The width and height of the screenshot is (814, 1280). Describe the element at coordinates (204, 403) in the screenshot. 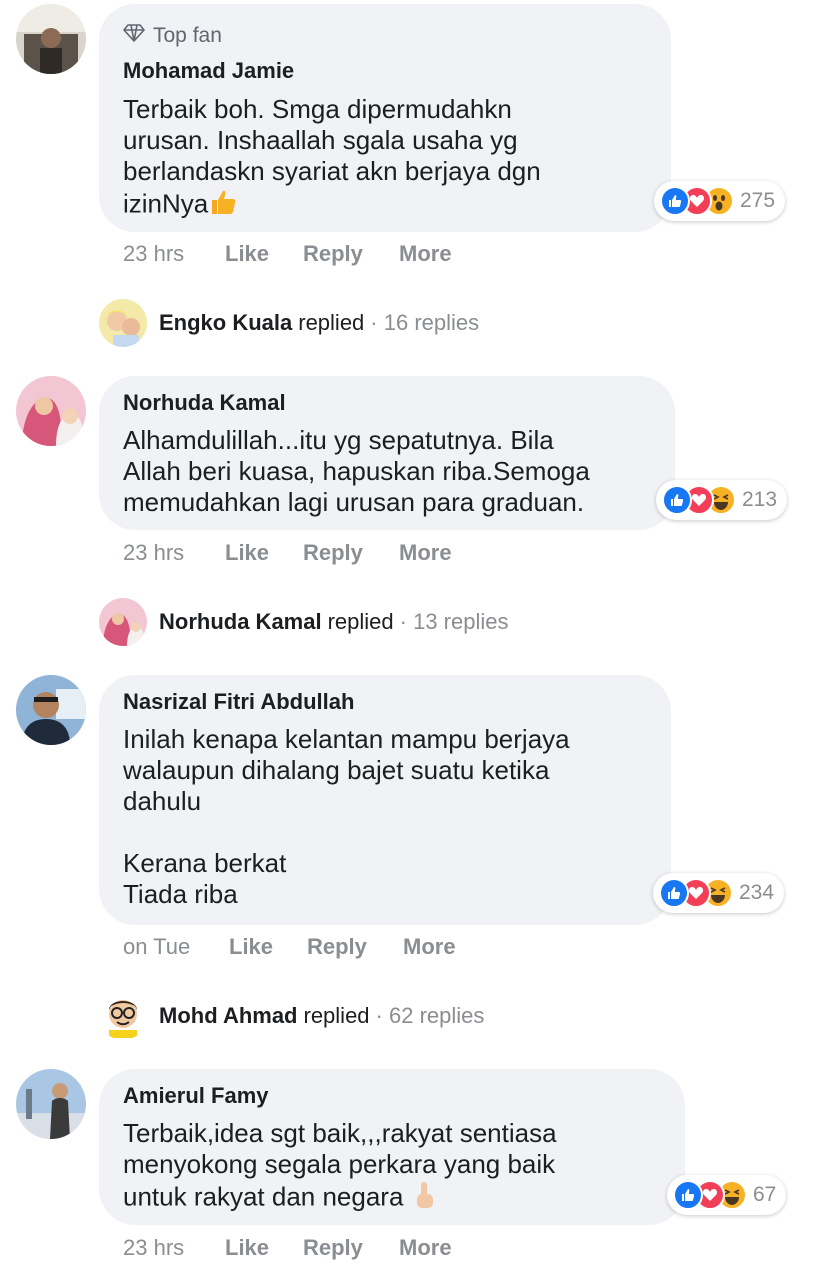

I see `commenter-name: Norhuda Kamal` at that location.